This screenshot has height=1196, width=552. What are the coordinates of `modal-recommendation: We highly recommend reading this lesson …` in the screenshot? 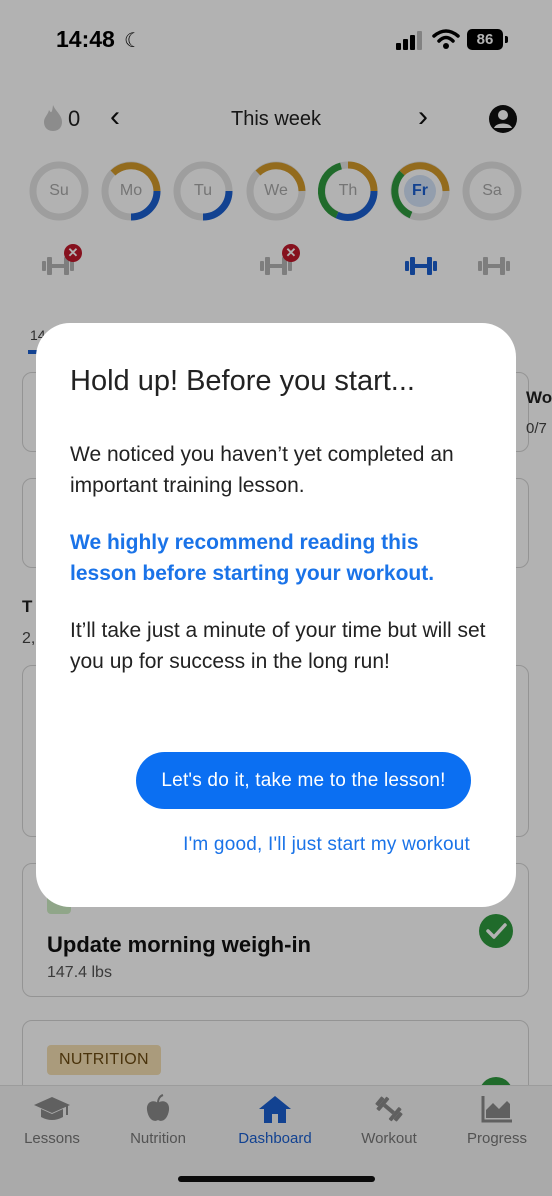 It's located at (252, 558).